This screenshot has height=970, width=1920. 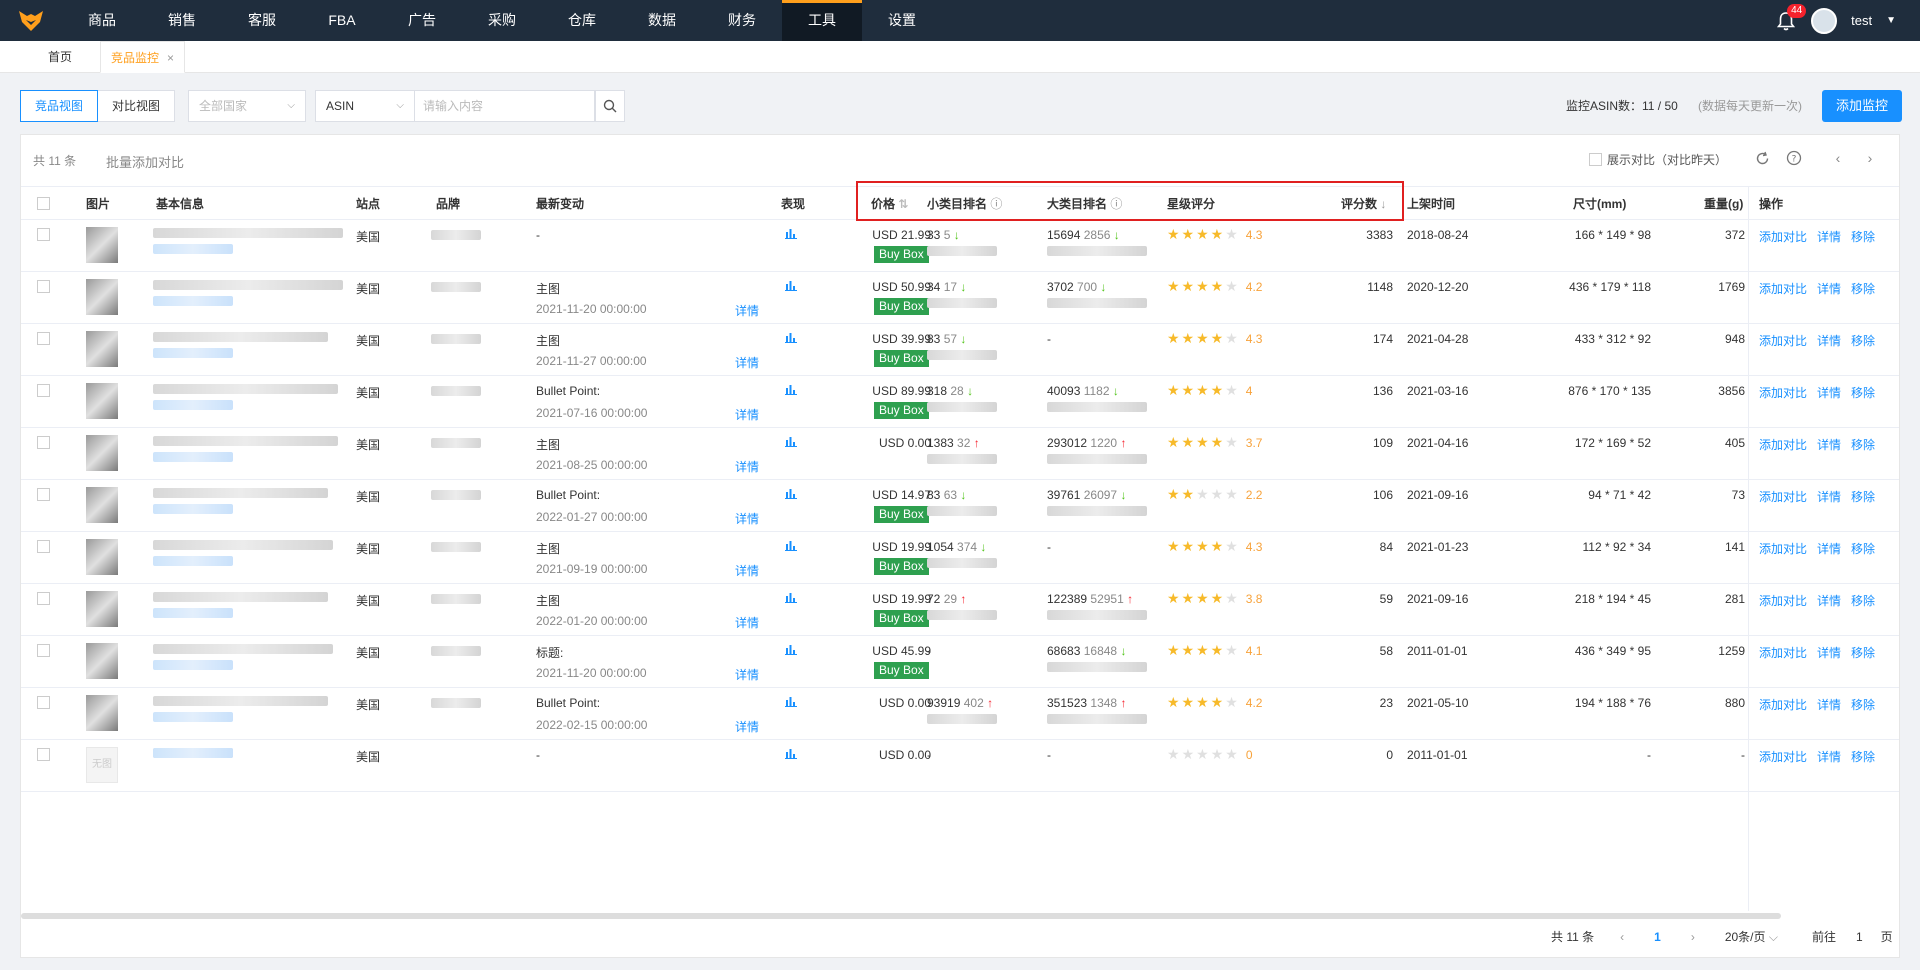 What do you see at coordinates (582, 20) in the screenshot?
I see `nav-item-6: 仓库` at bounding box center [582, 20].